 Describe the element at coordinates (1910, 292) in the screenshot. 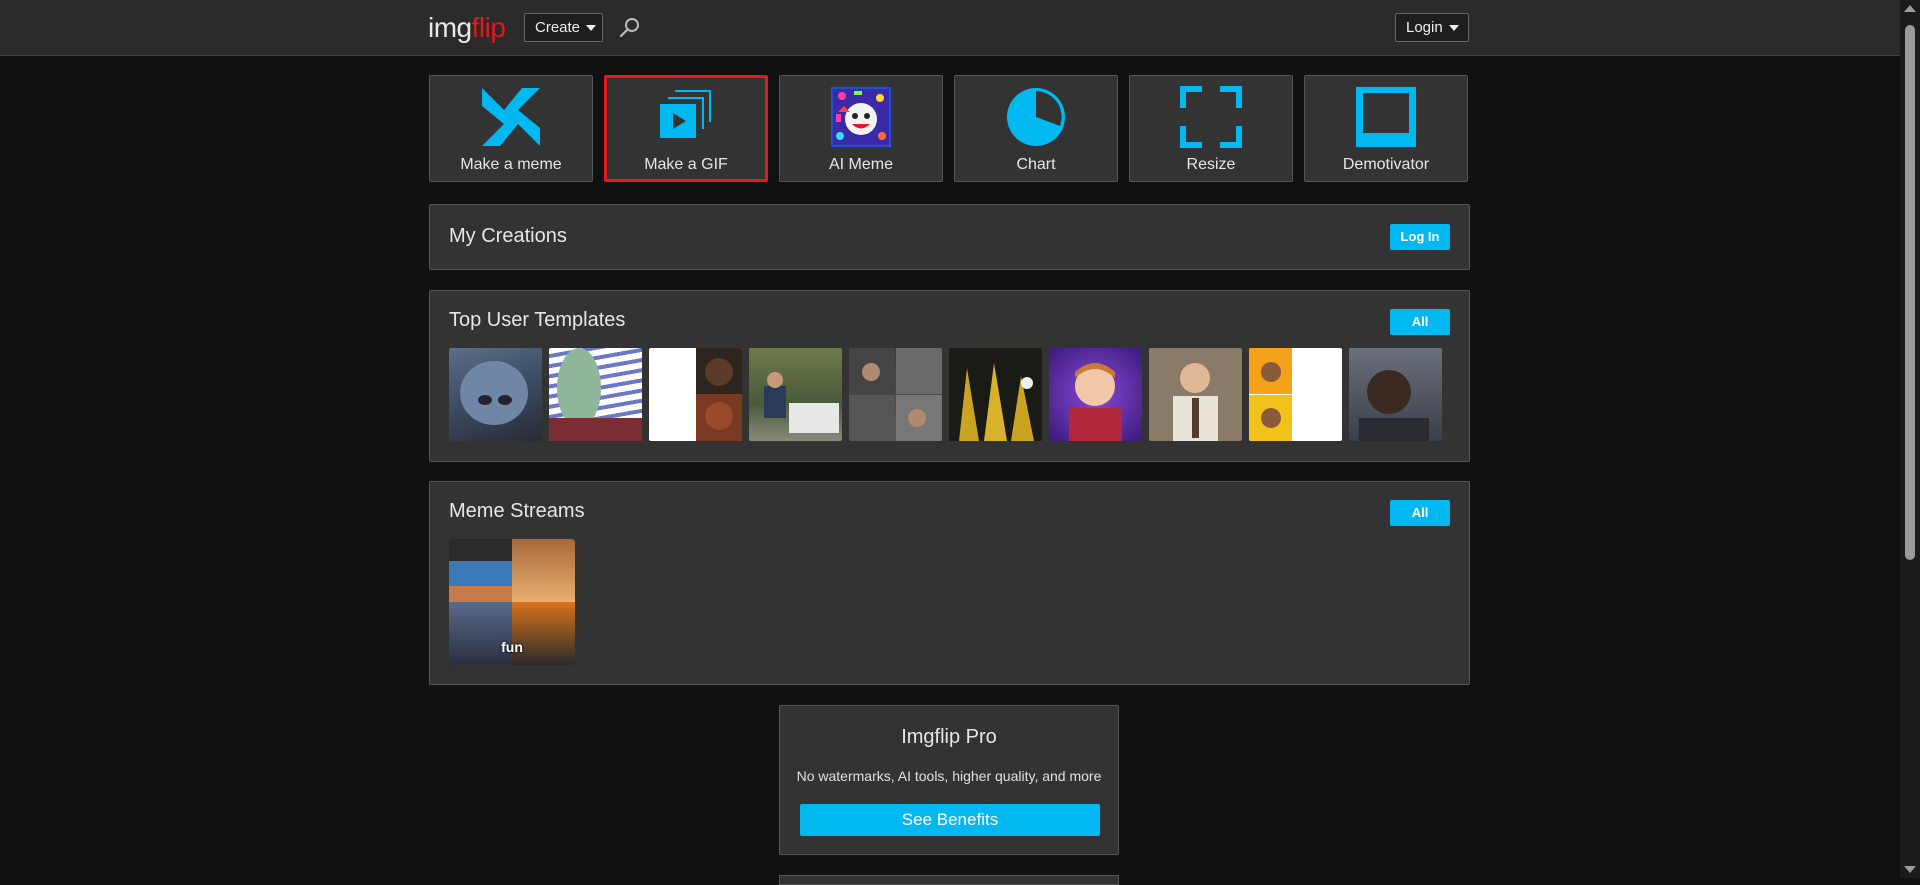

I see `scrollbar-thumb` at that location.